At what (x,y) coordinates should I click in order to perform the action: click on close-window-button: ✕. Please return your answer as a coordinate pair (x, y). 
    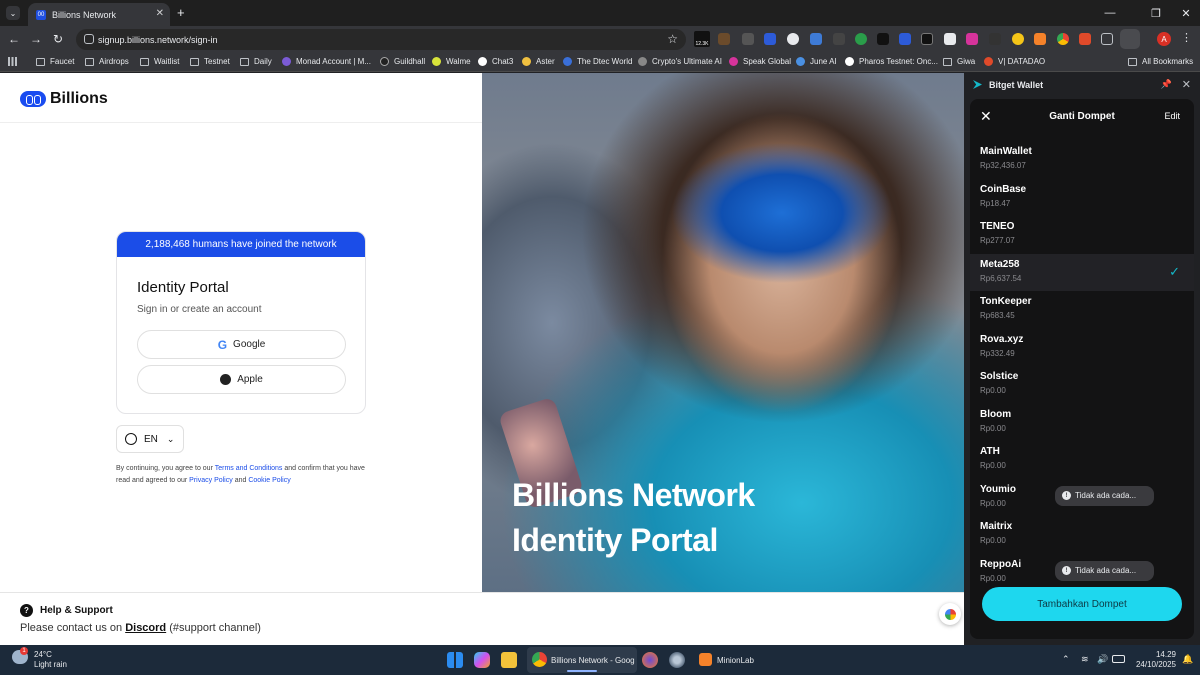
    Looking at the image, I should click on (1184, 13).